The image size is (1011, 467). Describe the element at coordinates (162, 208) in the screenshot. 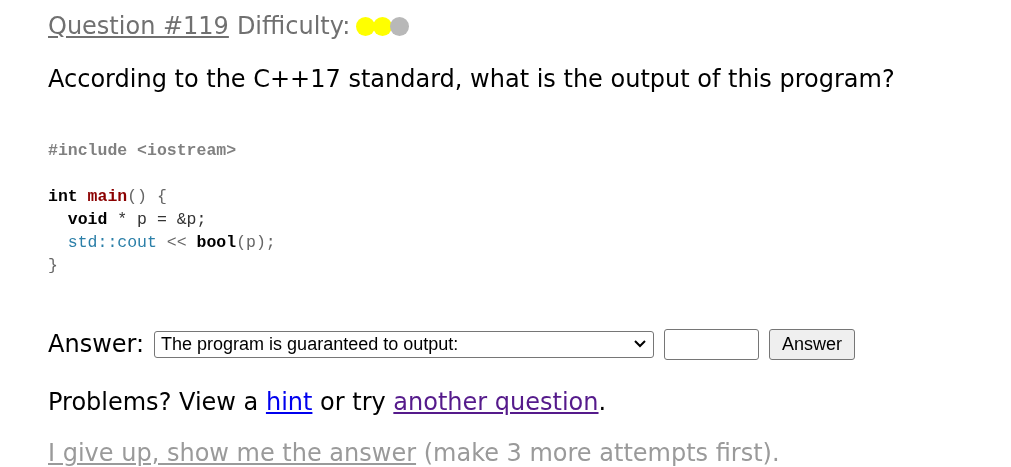

I see `code-text: #include <iostream> int main() { void * p = &p; std::cout << bool(p); }` at that location.